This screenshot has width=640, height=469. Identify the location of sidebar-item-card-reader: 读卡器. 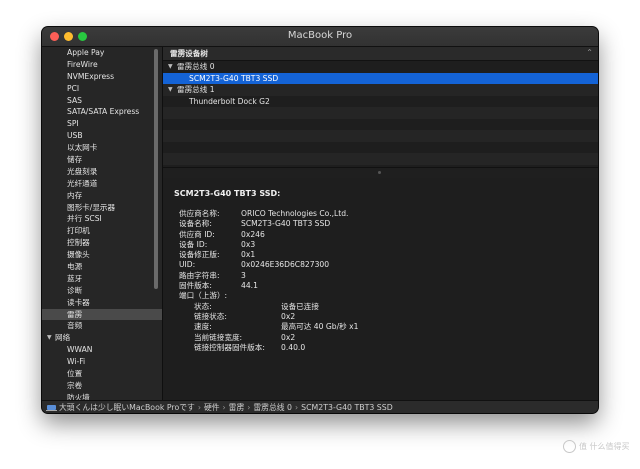
(102, 303).